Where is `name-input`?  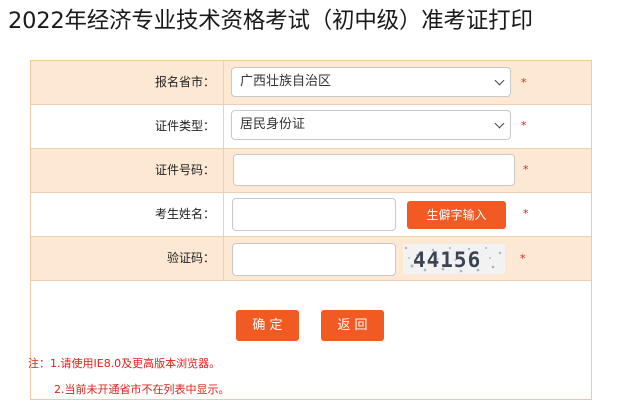 name-input is located at coordinates (314, 214).